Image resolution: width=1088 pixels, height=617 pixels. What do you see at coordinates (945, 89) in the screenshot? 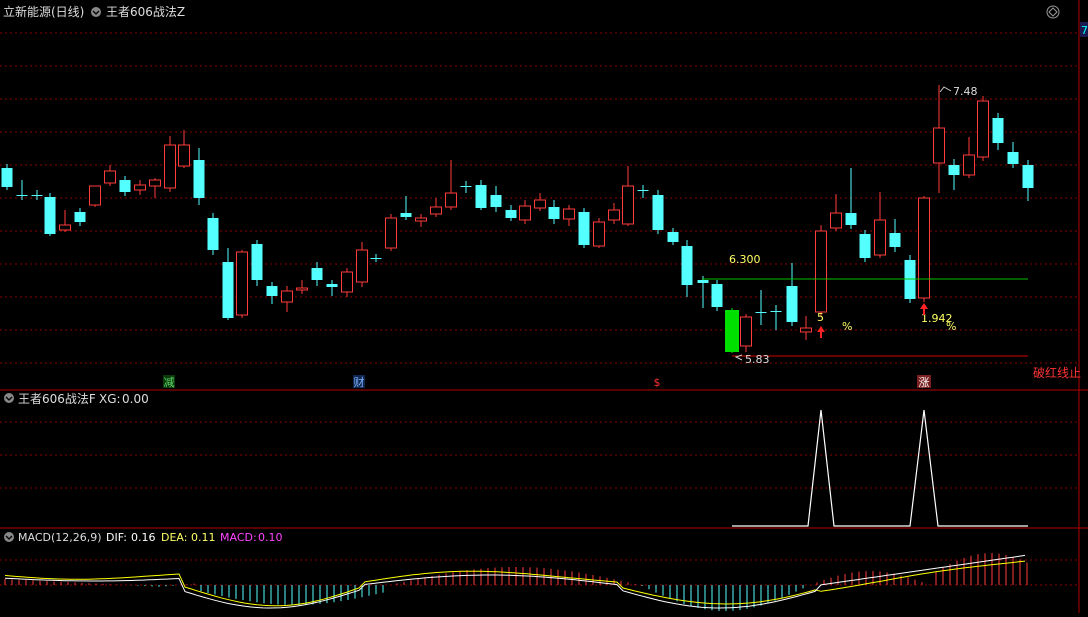
I see `high-pointer` at bounding box center [945, 89].